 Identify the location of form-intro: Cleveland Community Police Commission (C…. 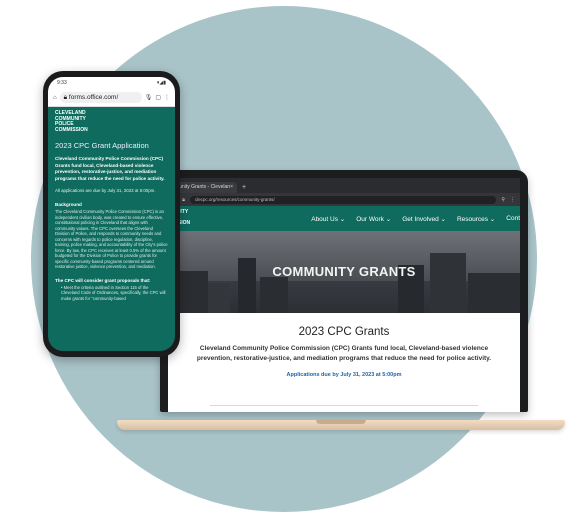
(110, 168).